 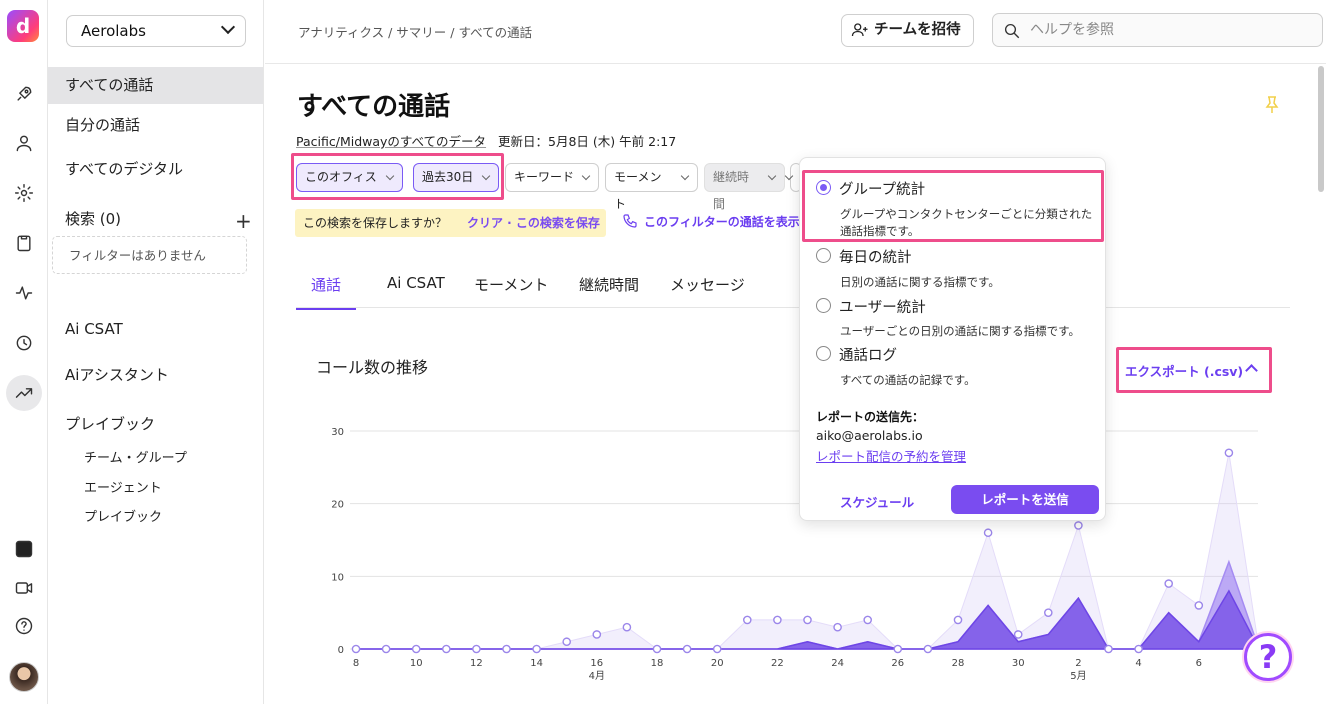 I want to click on export-option-call-log: 通話ログ, so click(x=856, y=354).